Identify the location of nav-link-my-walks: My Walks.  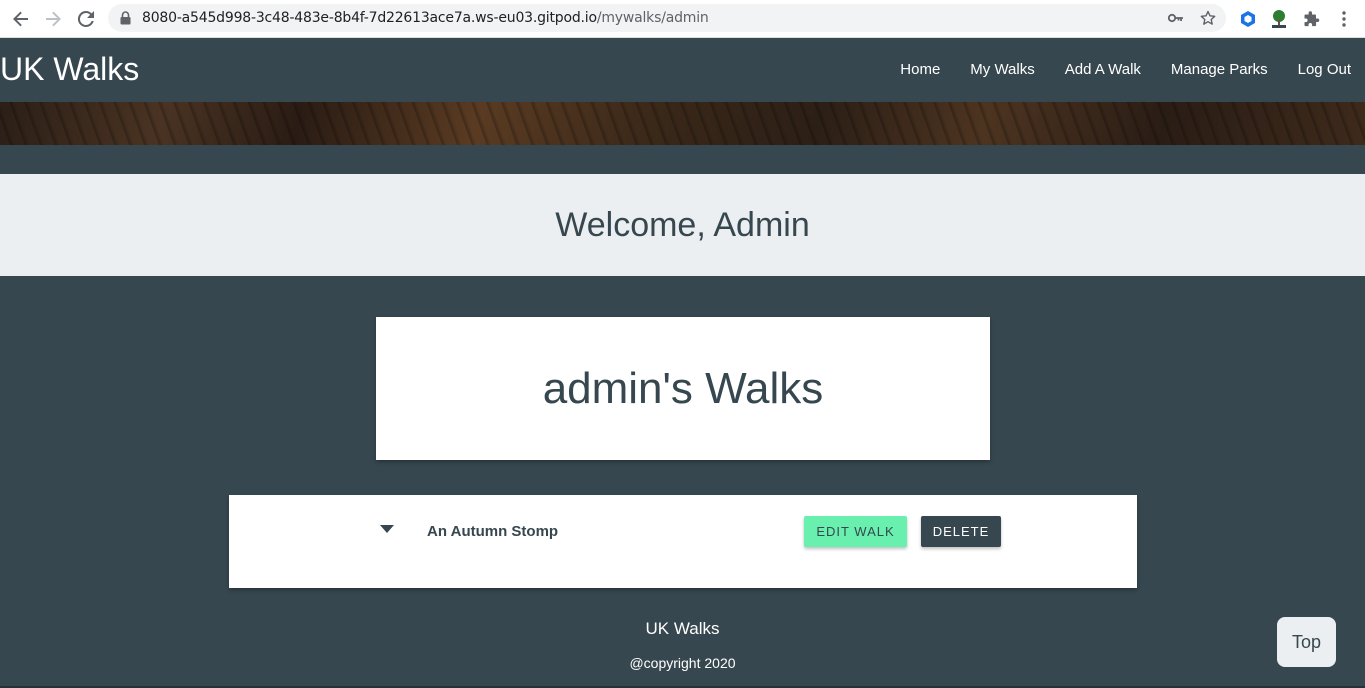
(1002, 70).